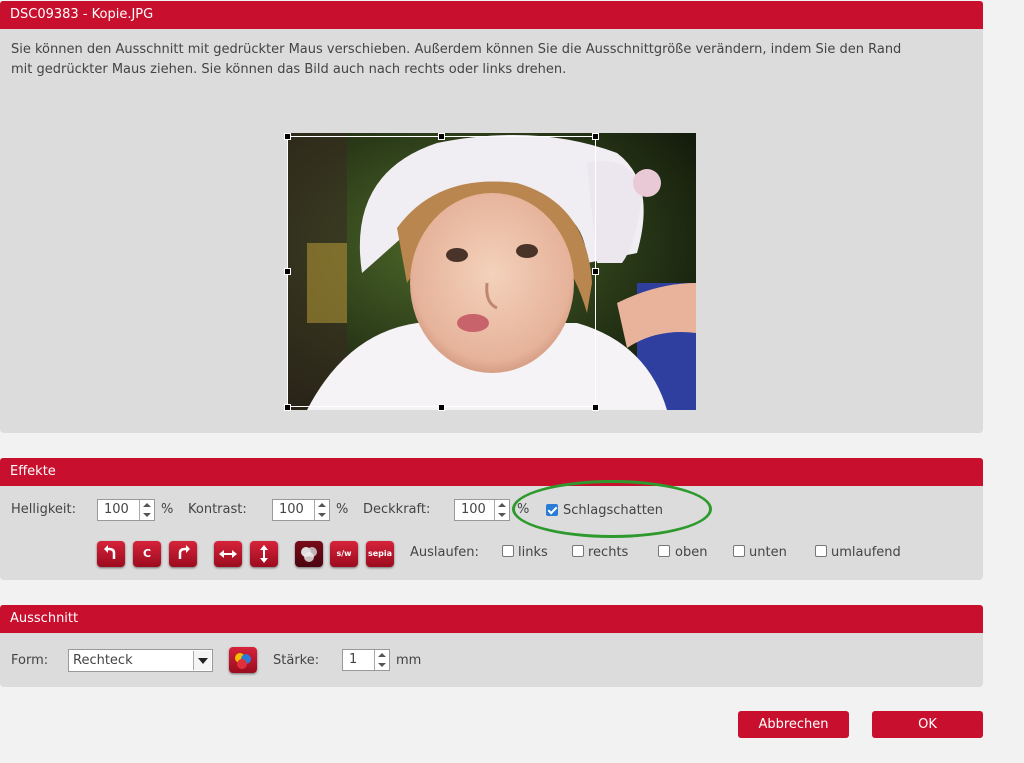 The height and width of the screenshot is (763, 1024). What do you see at coordinates (287, 407) in the screenshot?
I see `crop-handle-bottom-left` at bounding box center [287, 407].